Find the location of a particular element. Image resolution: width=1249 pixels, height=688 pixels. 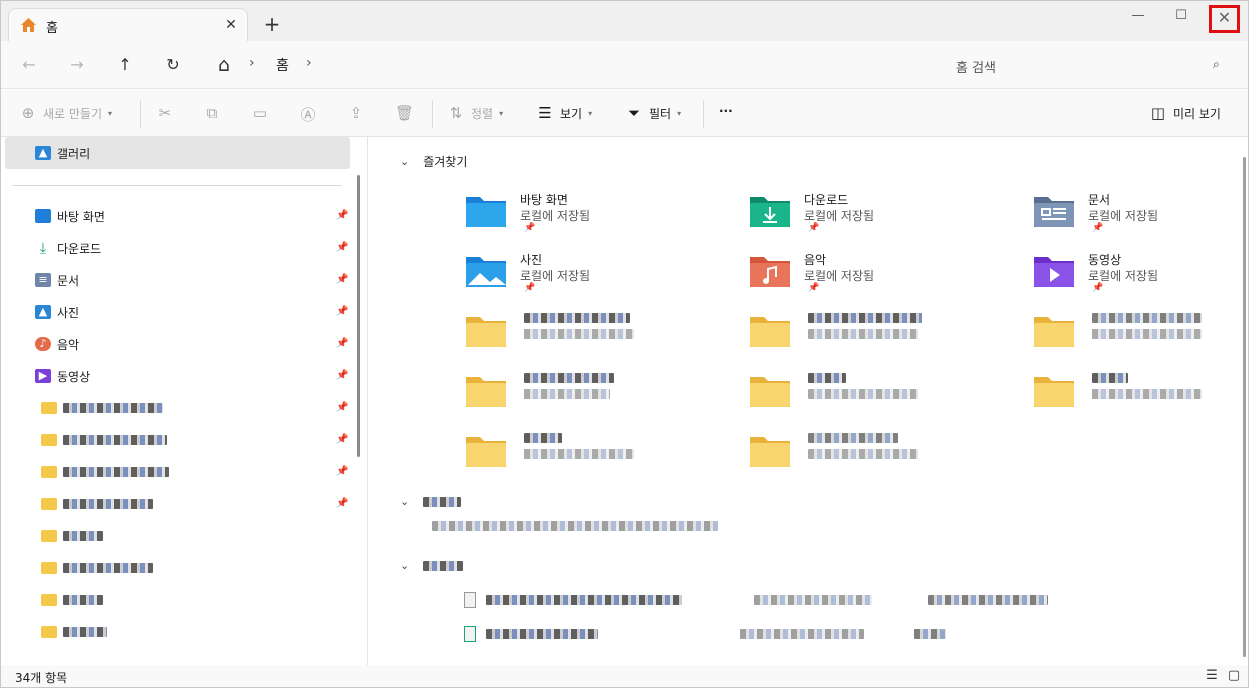

back-button: ← is located at coordinates (29, 65).